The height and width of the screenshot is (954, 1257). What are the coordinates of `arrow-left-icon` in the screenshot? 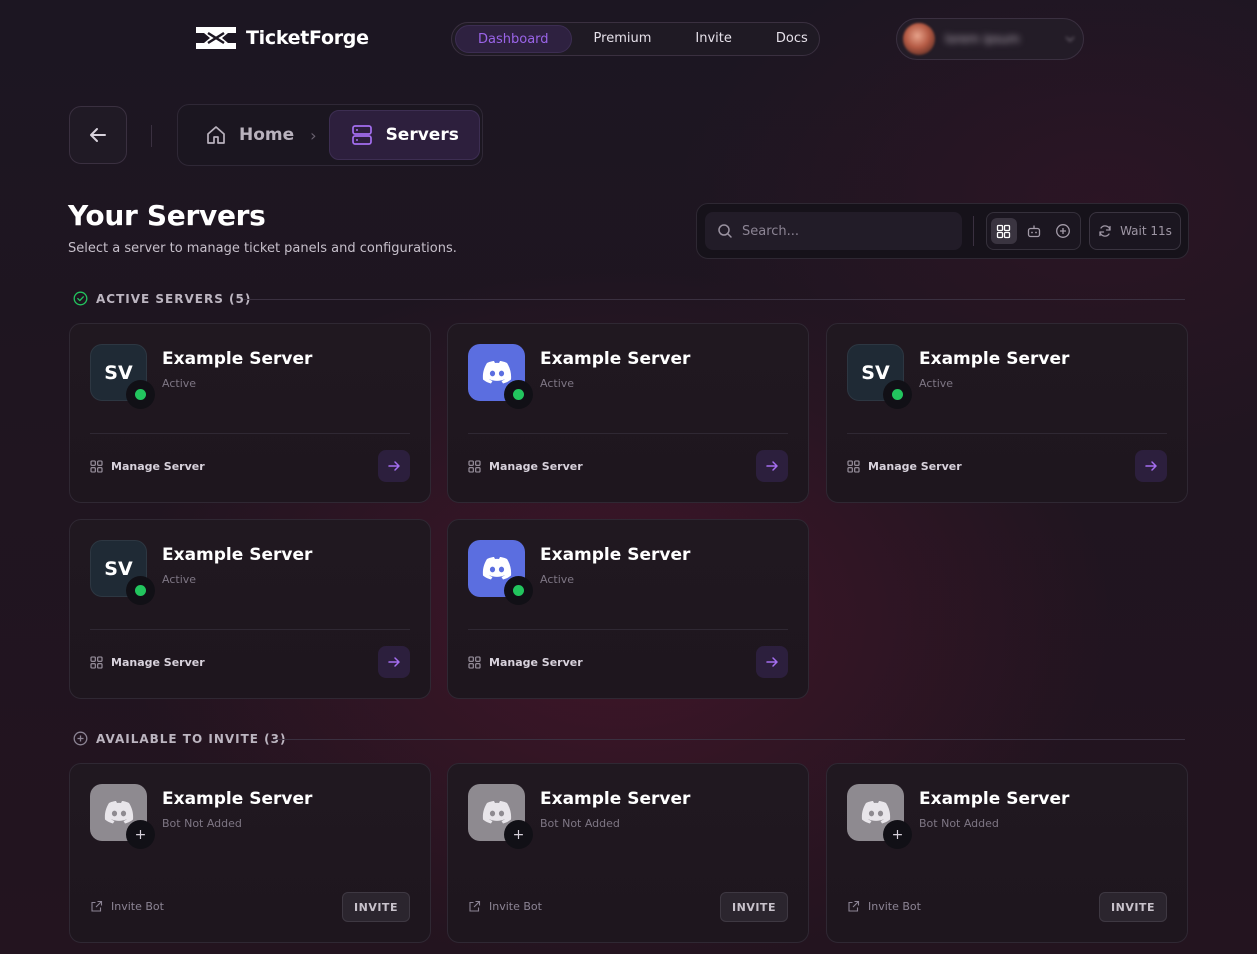 It's located at (98, 135).